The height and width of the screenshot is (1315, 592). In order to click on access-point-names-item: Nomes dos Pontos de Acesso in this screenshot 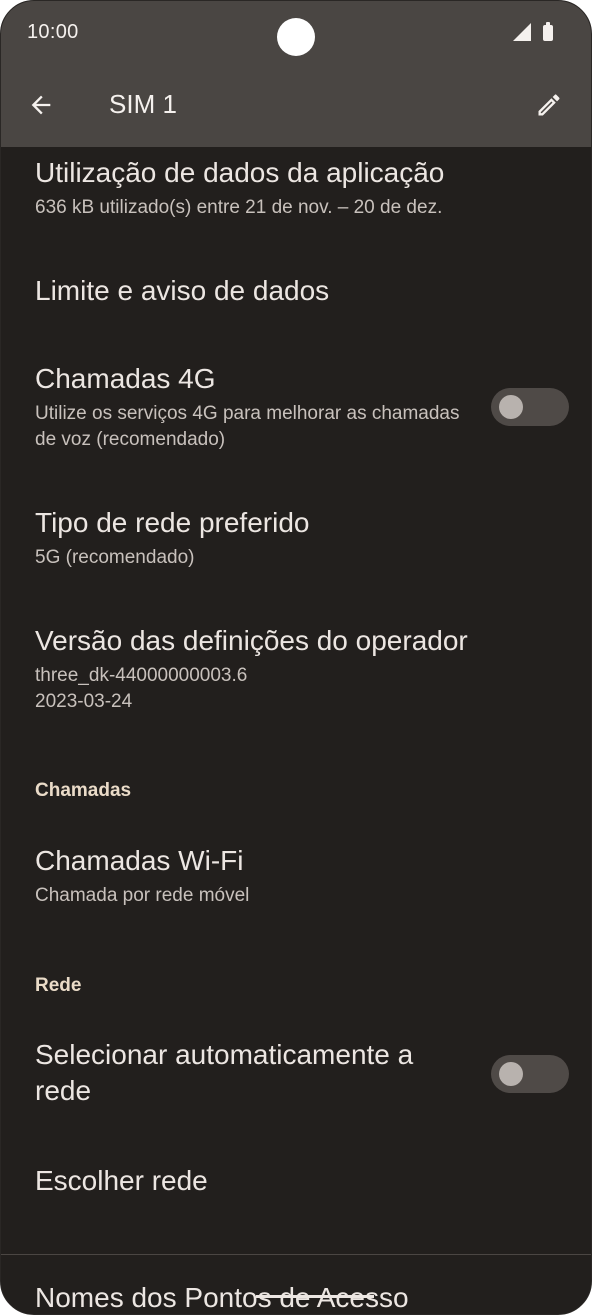, I will do `click(255, 1297)`.